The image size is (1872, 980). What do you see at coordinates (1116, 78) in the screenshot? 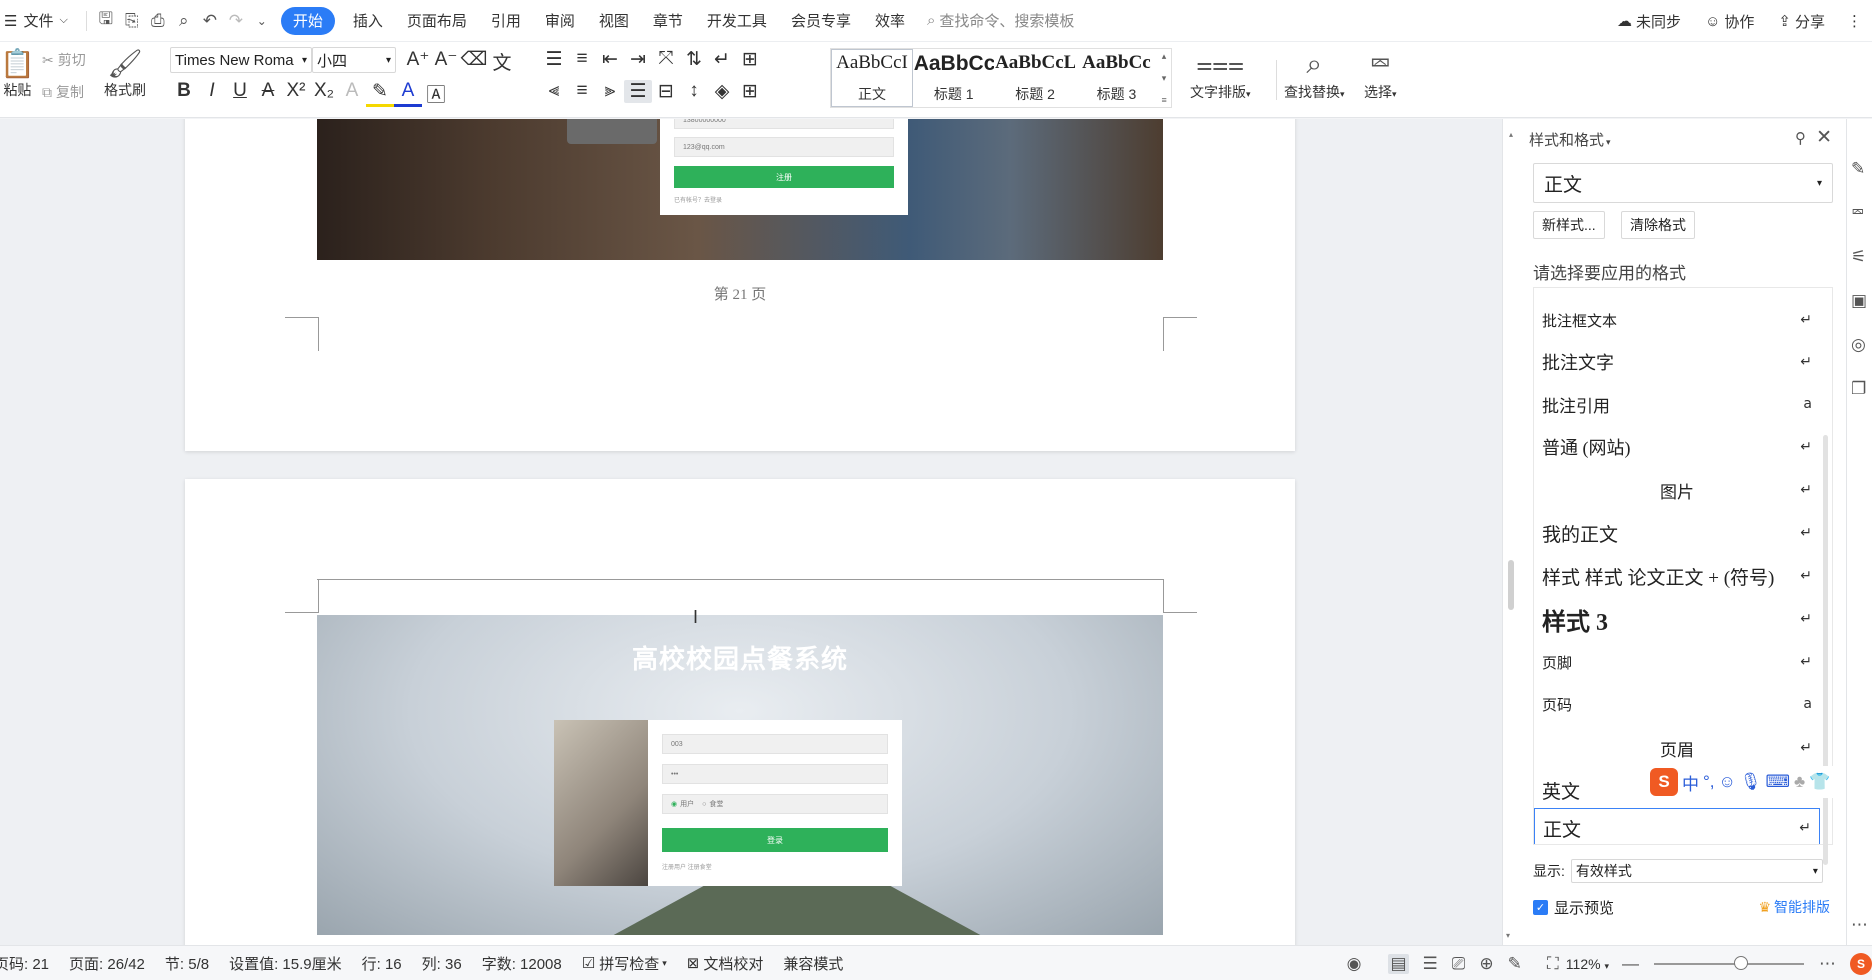
I see `style-heading-3: AaBbCc 标题 3` at bounding box center [1116, 78].